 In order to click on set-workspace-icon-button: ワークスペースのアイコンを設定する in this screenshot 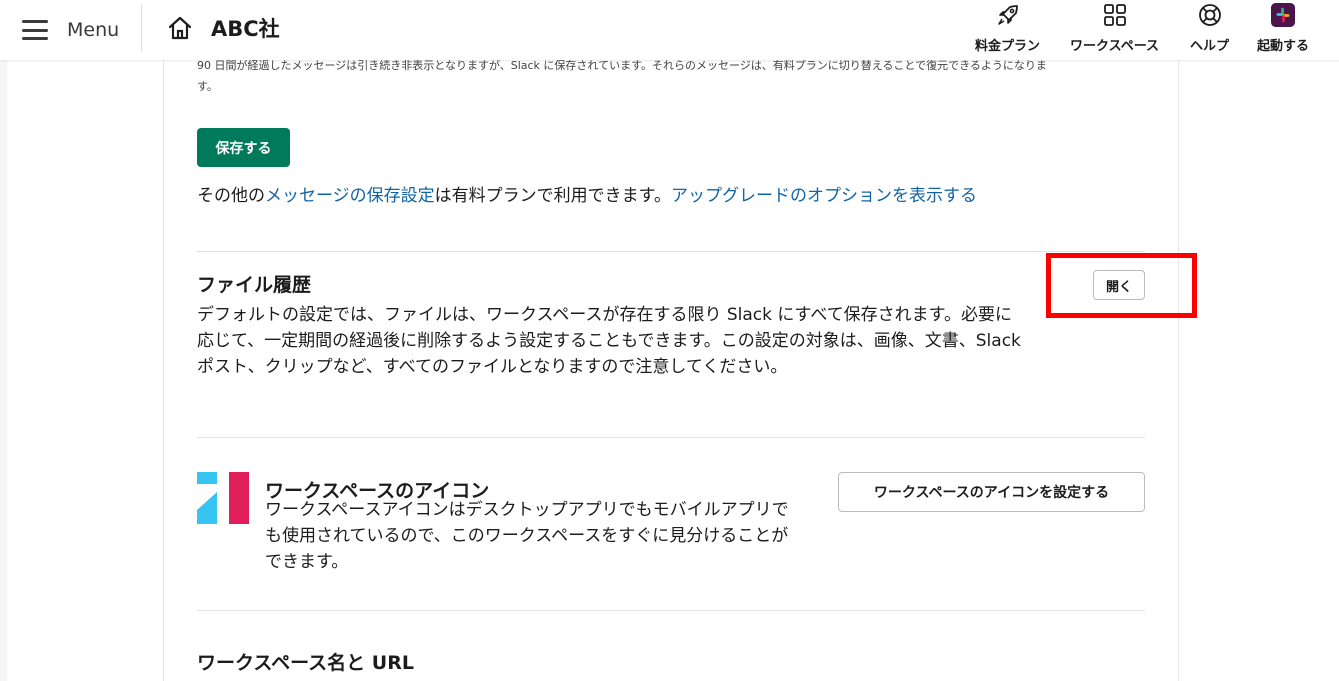, I will do `click(991, 492)`.